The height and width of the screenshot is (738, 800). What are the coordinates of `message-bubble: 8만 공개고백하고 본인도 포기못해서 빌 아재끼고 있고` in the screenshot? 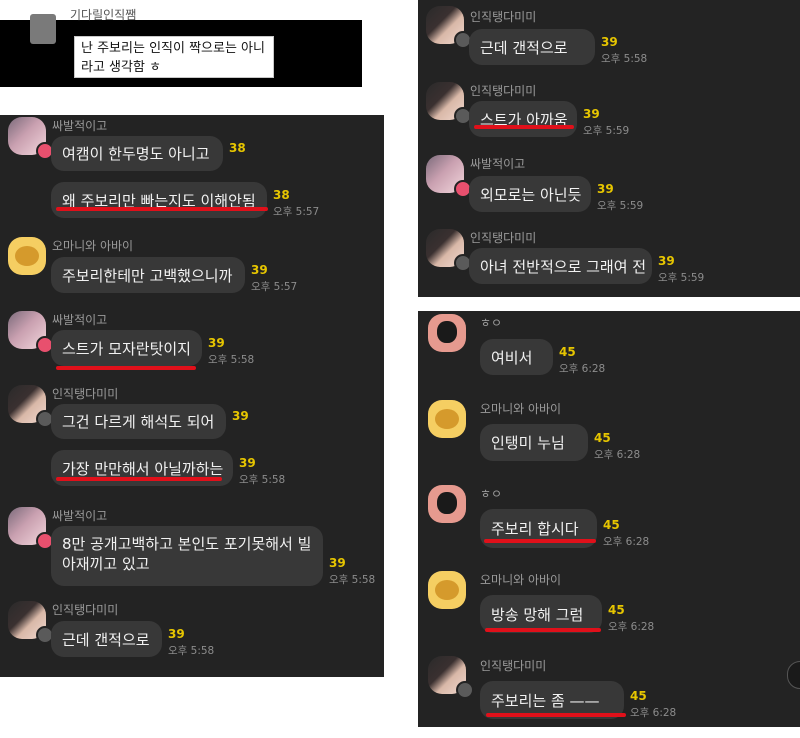 It's located at (187, 556).